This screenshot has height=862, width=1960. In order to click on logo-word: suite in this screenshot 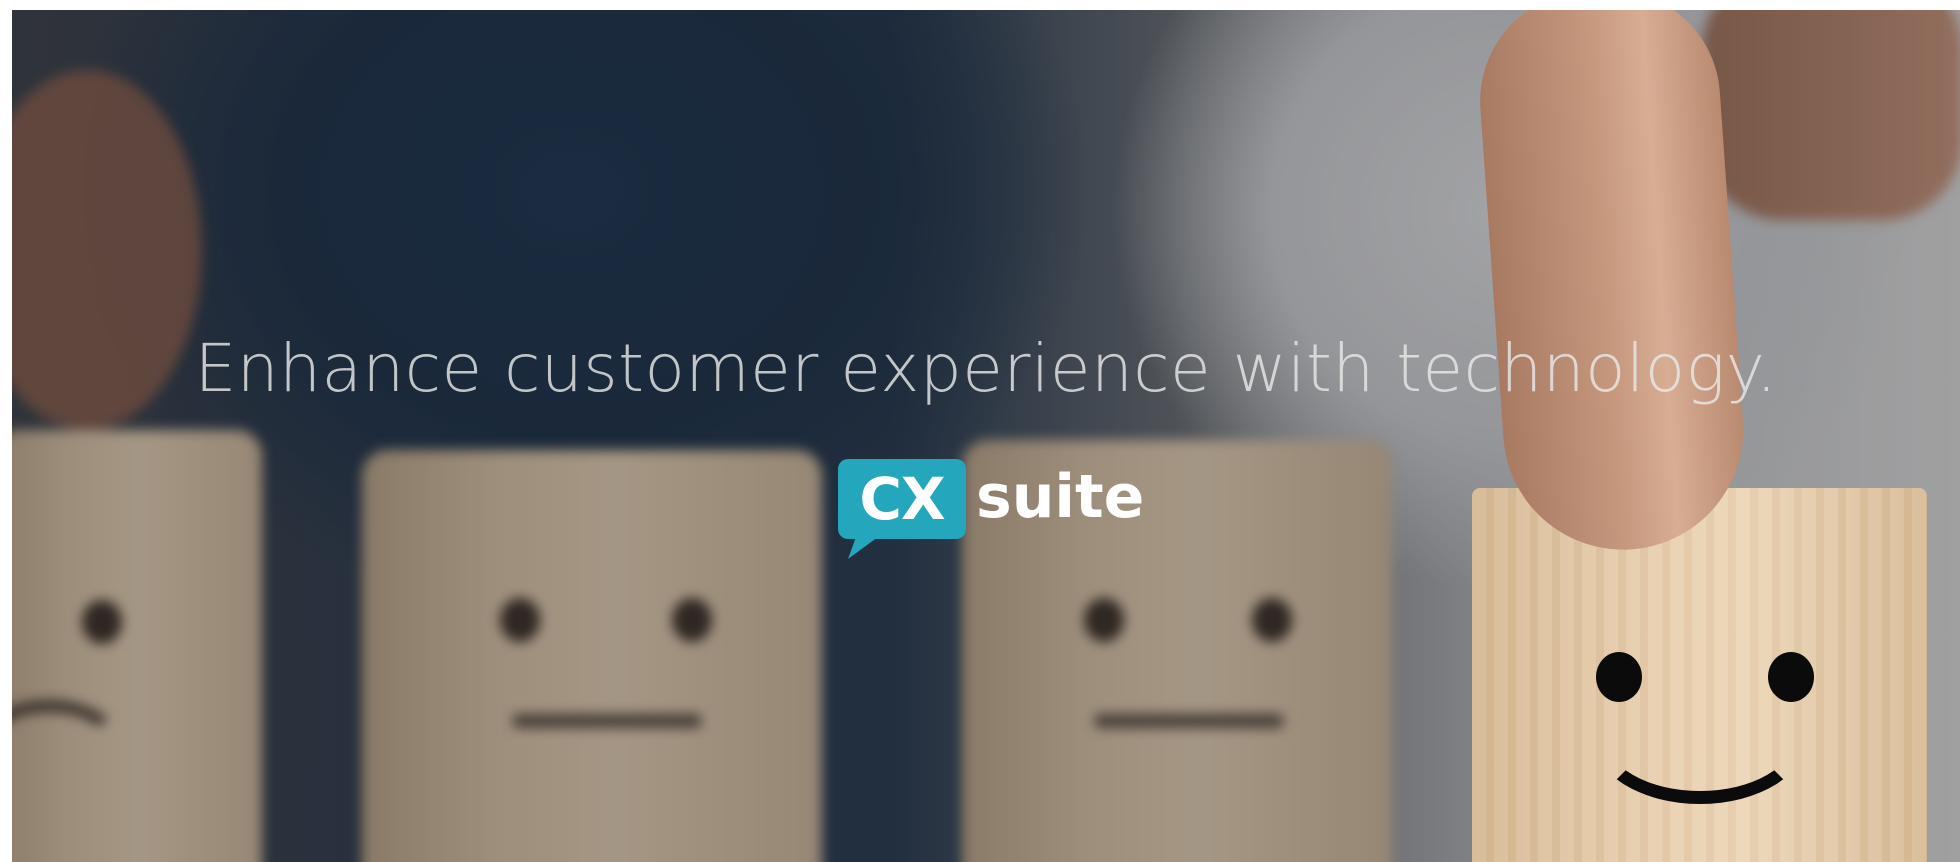, I will do `click(1060, 497)`.